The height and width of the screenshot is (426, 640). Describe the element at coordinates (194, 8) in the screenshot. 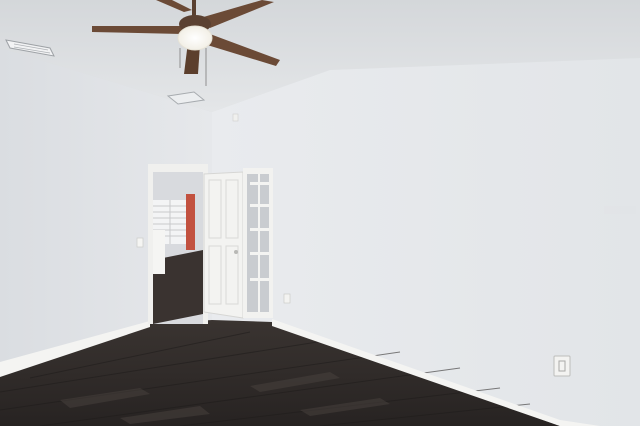

I see `fan-downrod` at that location.